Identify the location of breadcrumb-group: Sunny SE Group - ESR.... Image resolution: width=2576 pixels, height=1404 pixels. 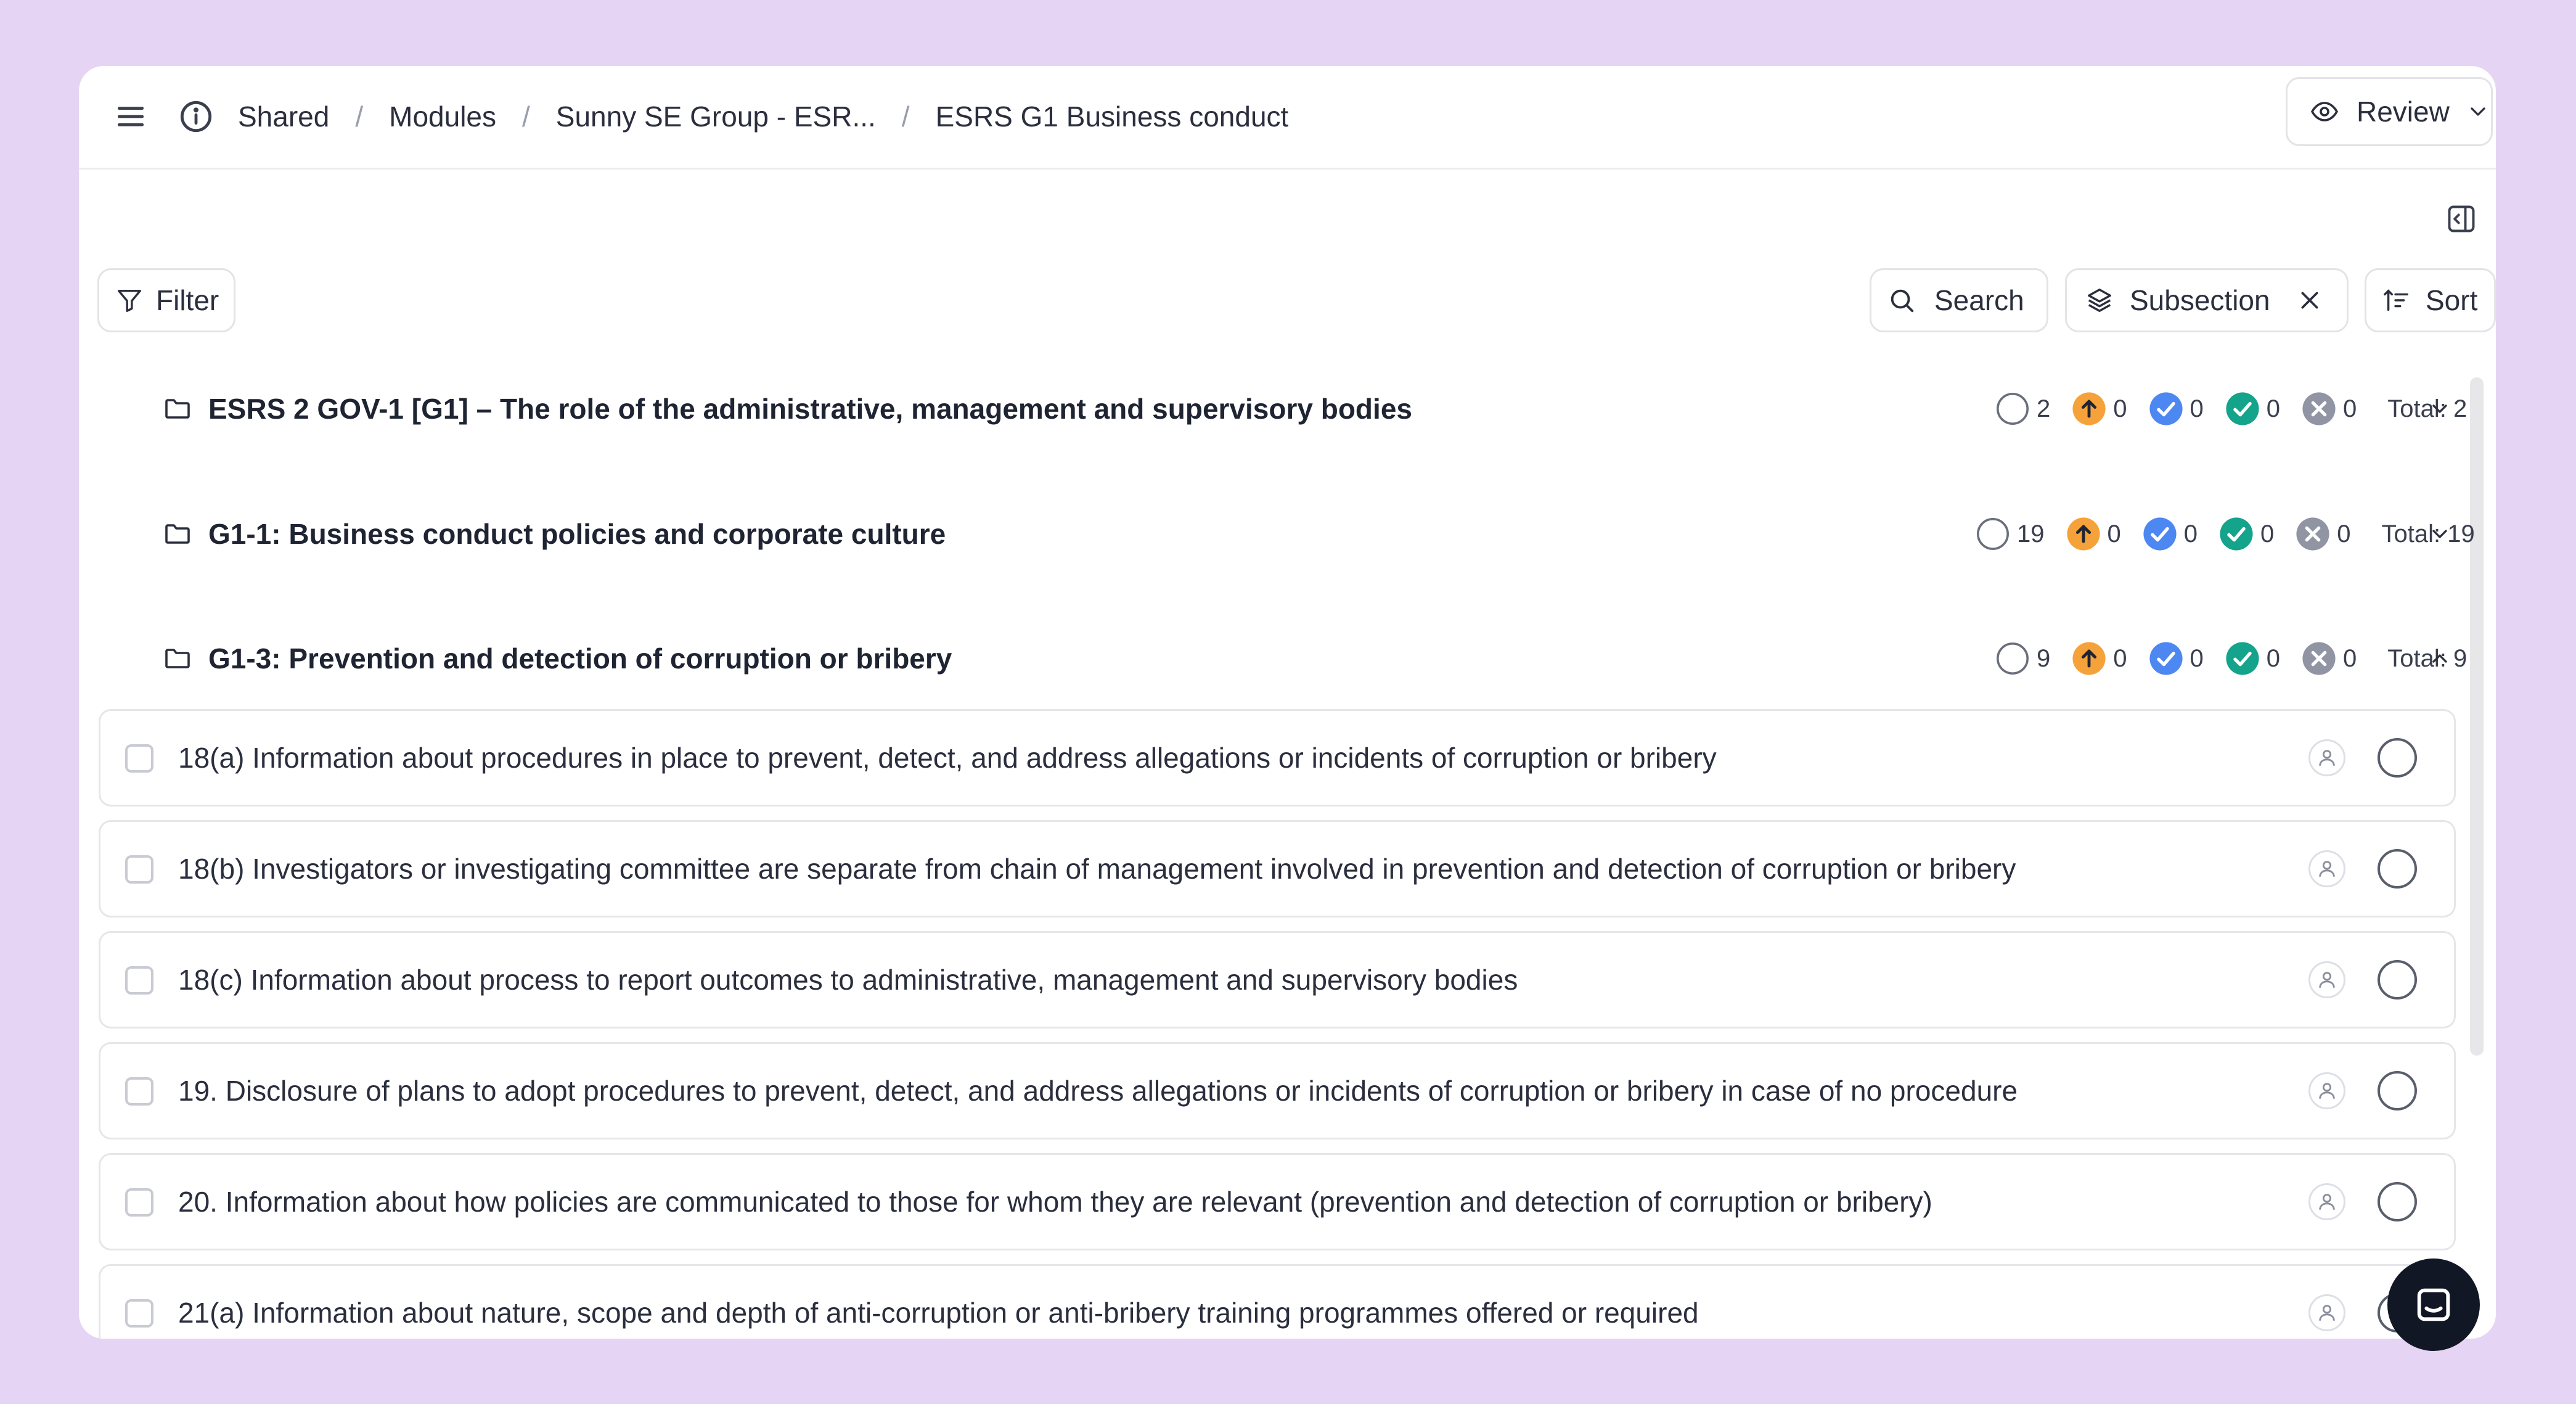
(716, 116).